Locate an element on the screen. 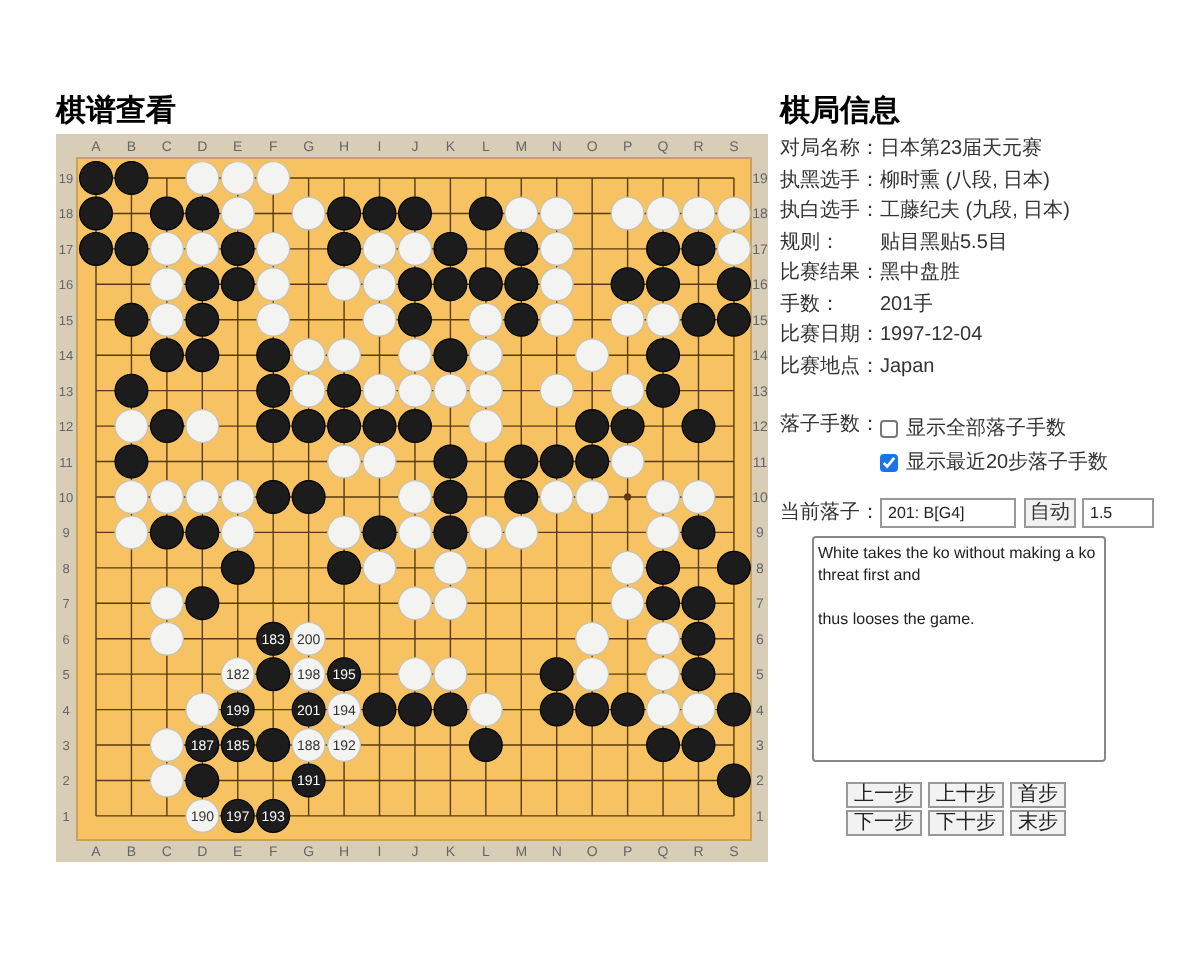 The width and height of the screenshot is (1200, 960). info-label: 对局名称： is located at coordinates (830, 150).